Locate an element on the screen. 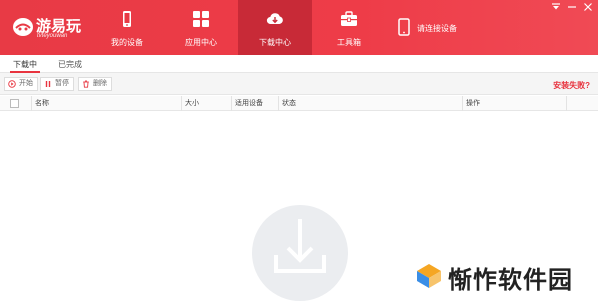 This screenshot has height=302, width=598. start-label: 开始 is located at coordinates (26, 83).